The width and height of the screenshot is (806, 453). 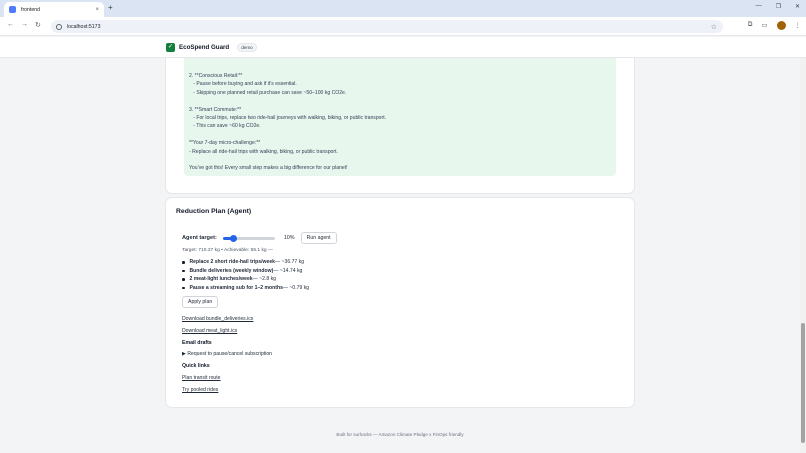 What do you see at coordinates (59, 26) in the screenshot?
I see `site-info-icon` at bounding box center [59, 26].